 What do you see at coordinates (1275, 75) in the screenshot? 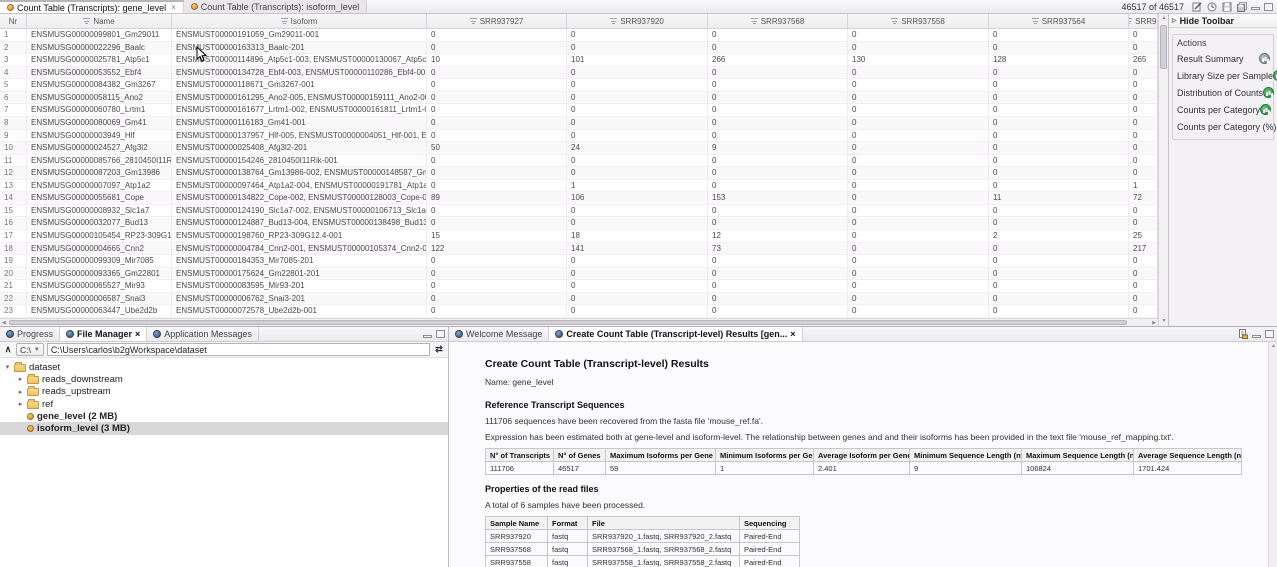
I see `library-size-icon` at bounding box center [1275, 75].